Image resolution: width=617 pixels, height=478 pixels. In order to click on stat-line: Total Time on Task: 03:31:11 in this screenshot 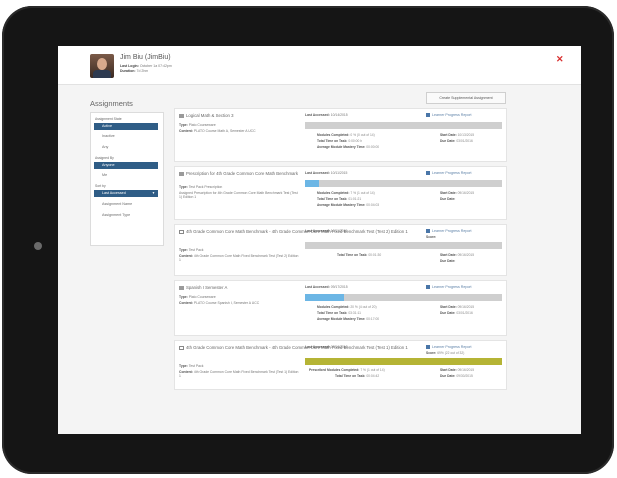, I will do `click(339, 313)`.